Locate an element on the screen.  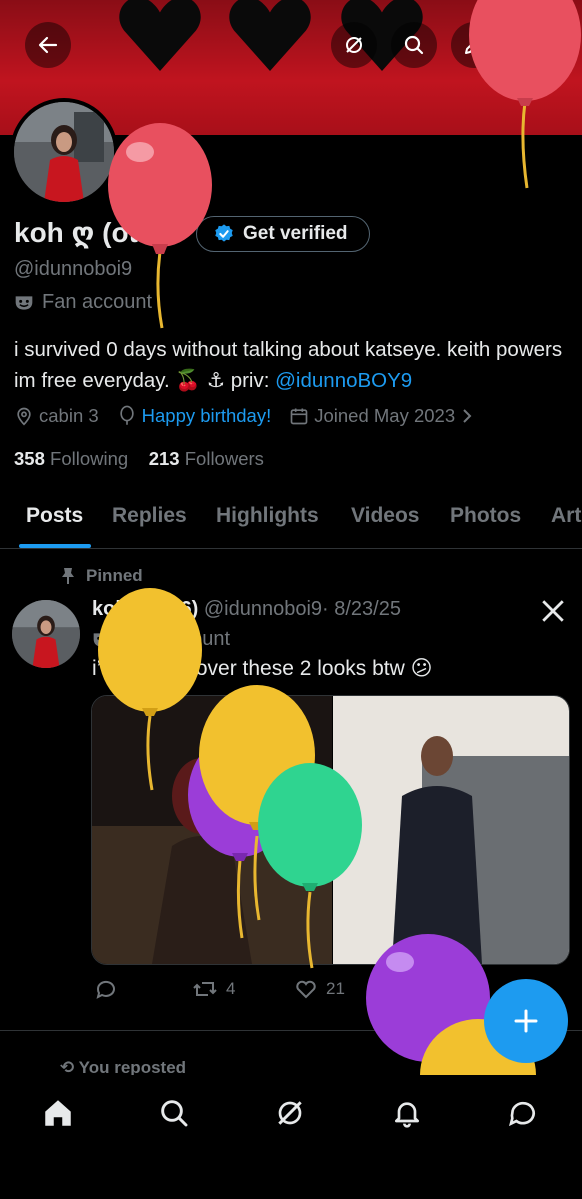
followers-label: Followers is located at coordinates (224, 458).